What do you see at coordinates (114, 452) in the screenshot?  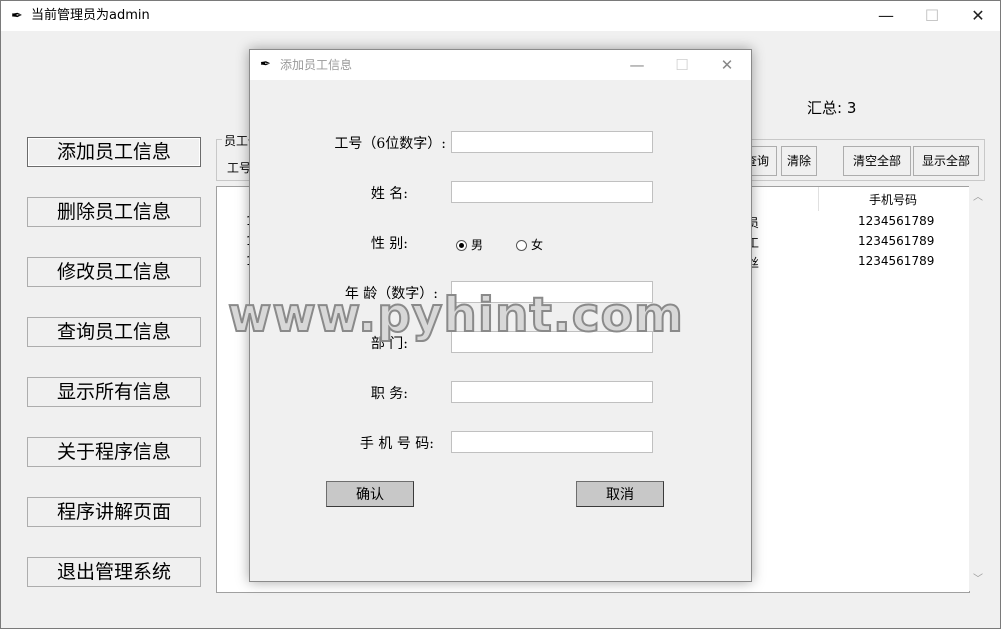 I see `sidebar-item-about: 关于程序信息` at bounding box center [114, 452].